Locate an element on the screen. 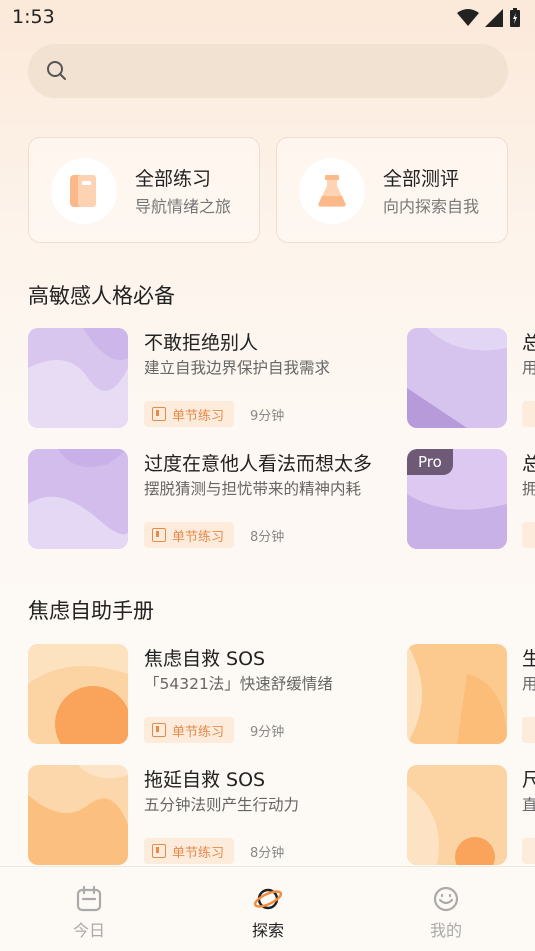  practice-icon-circle is located at coordinates (84, 191).